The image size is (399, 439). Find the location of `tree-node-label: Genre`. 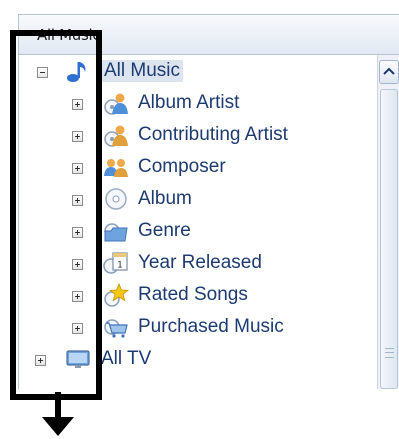

tree-node-label: Genre is located at coordinates (164, 230).